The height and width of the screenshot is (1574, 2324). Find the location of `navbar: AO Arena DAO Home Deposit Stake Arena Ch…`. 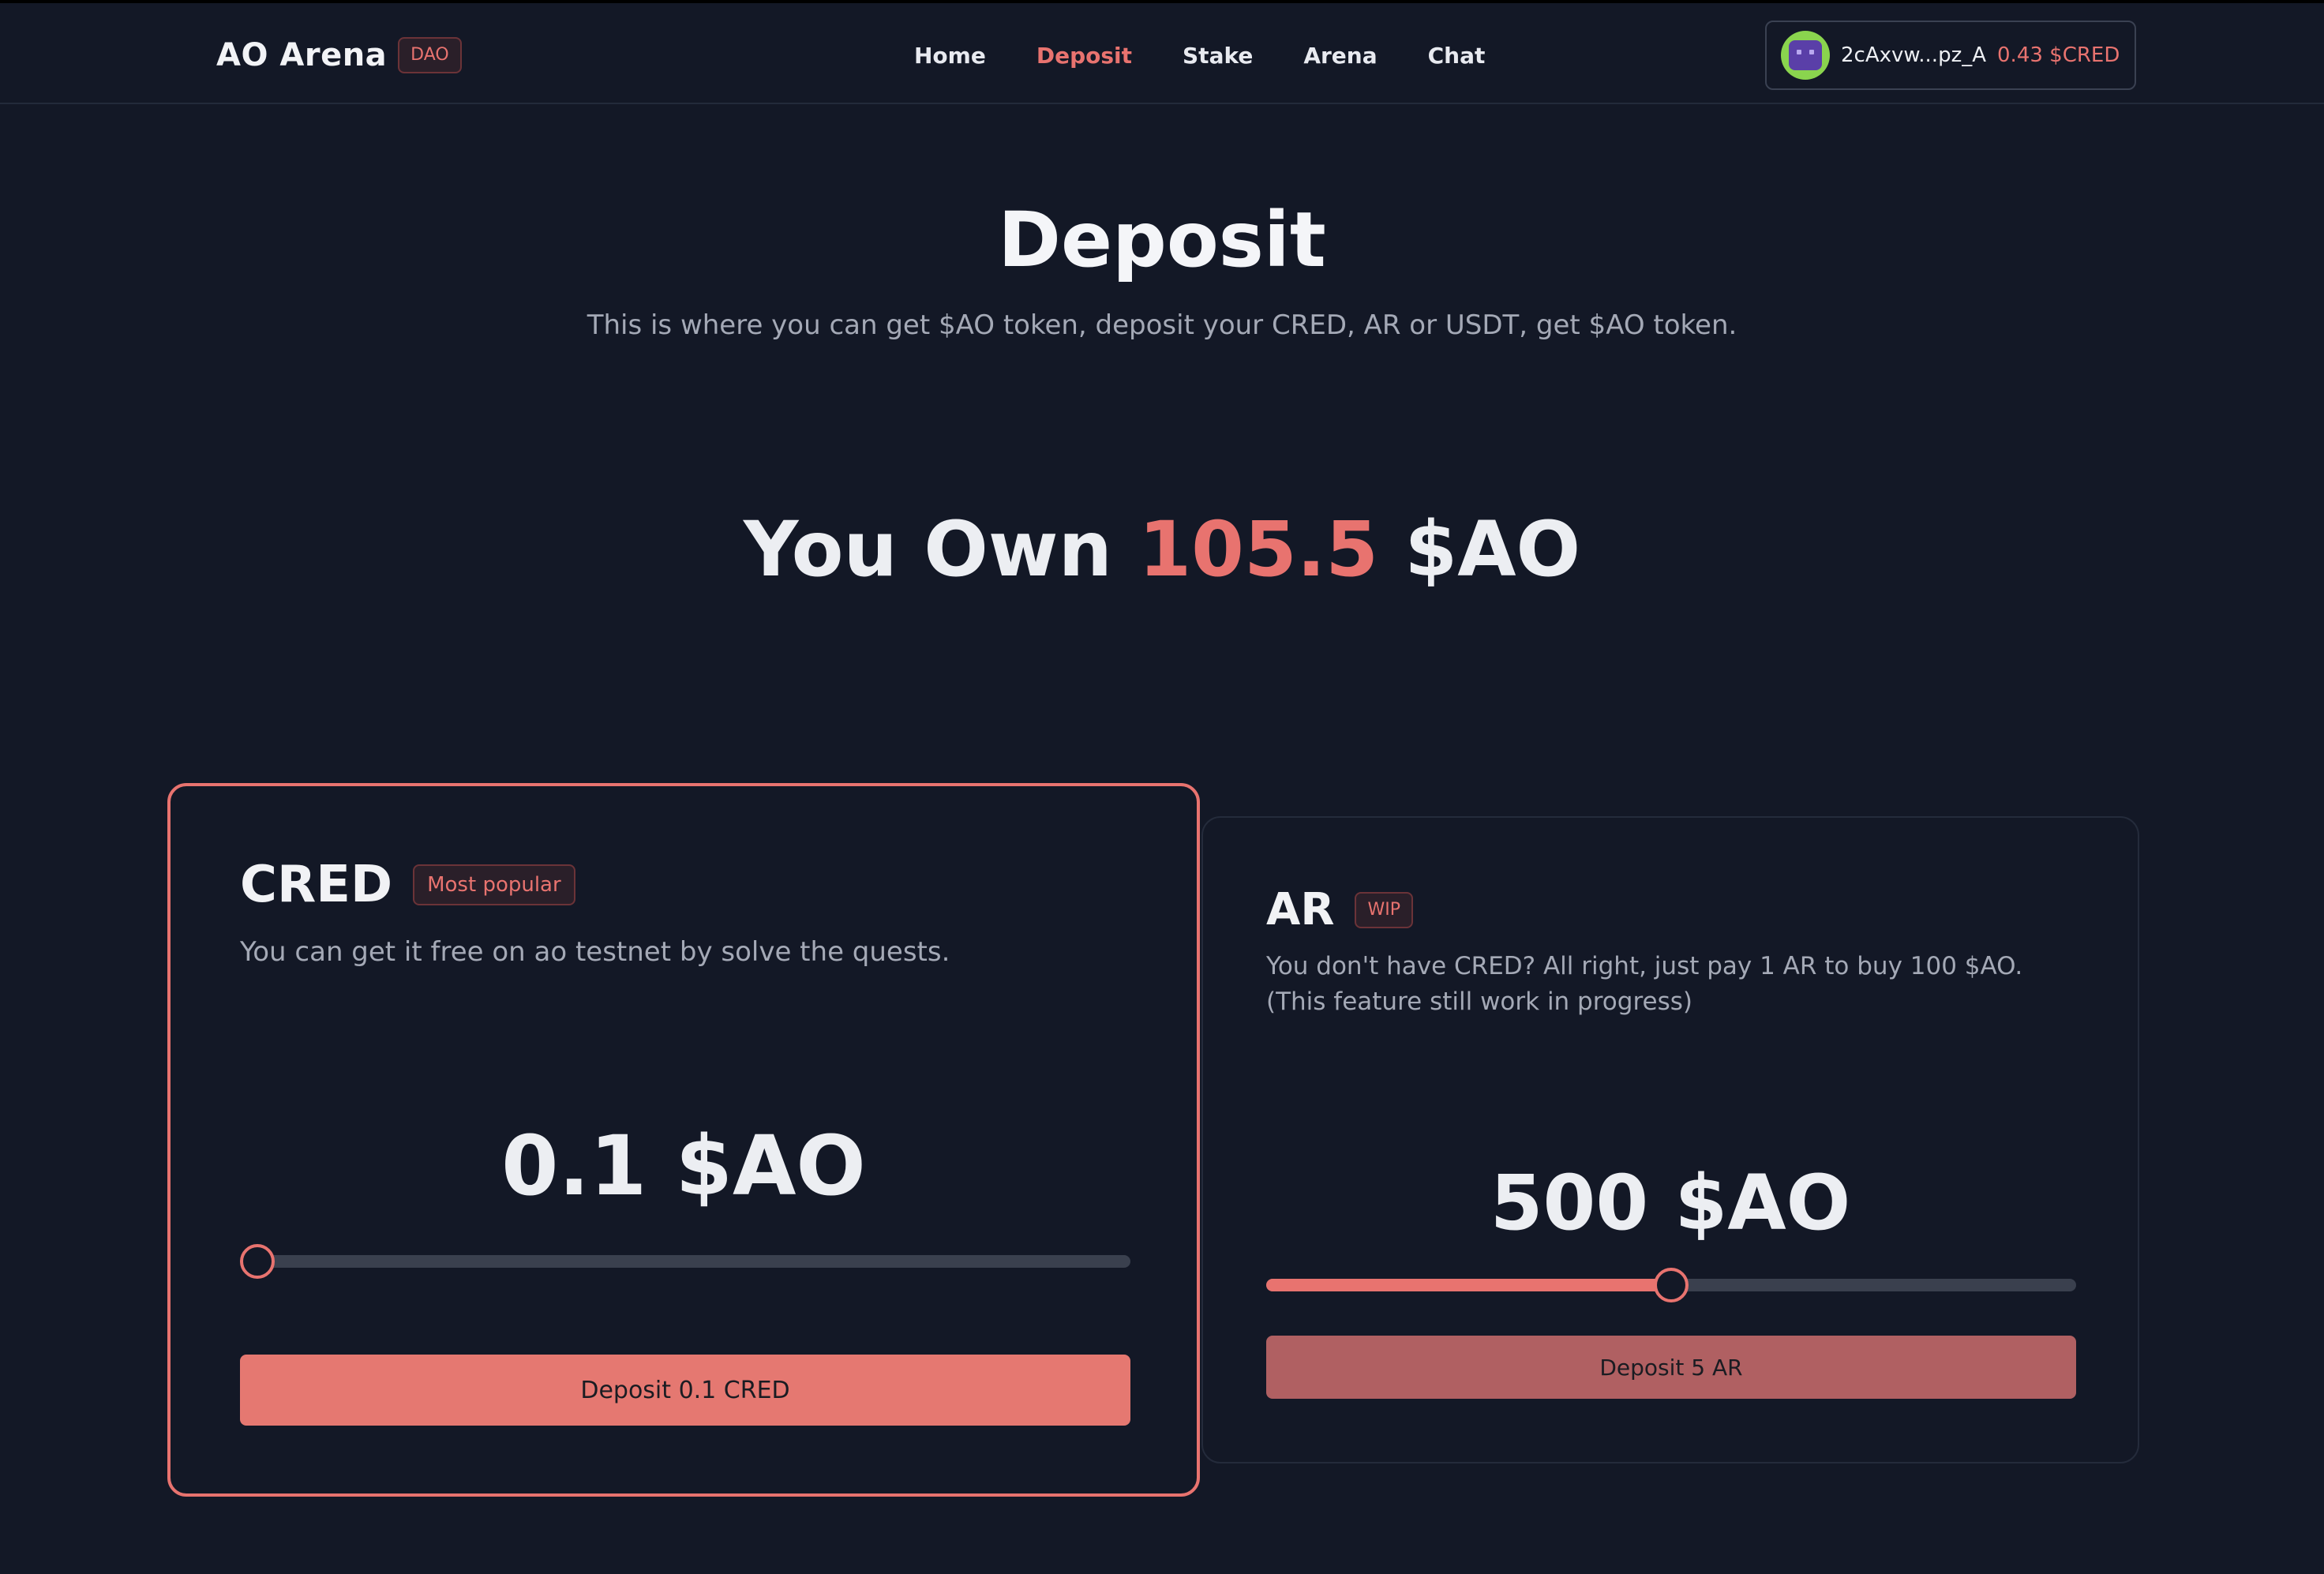

navbar: AO Arena DAO Home Deposit Stake Arena Ch… is located at coordinates (1162, 53).